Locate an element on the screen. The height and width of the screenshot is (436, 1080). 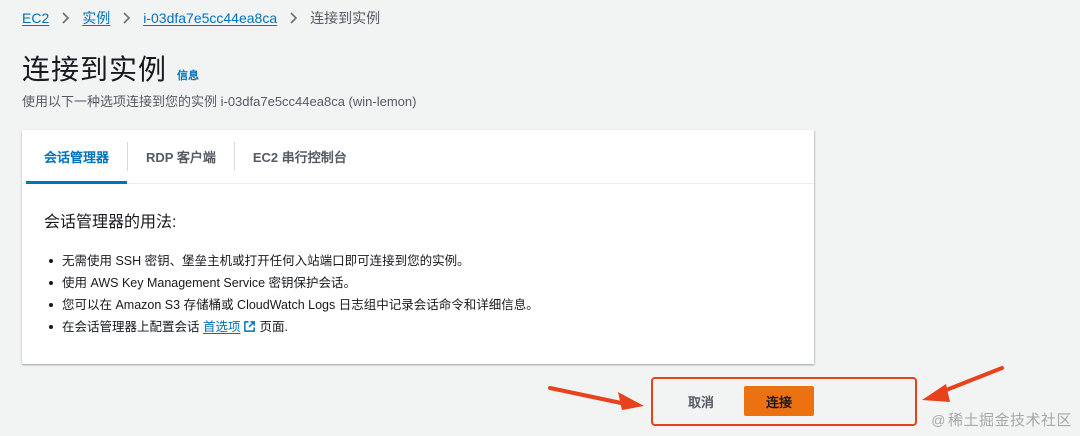
tab-ec2-serial-console: EC2 串行控制台 is located at coordinates (300, 156).